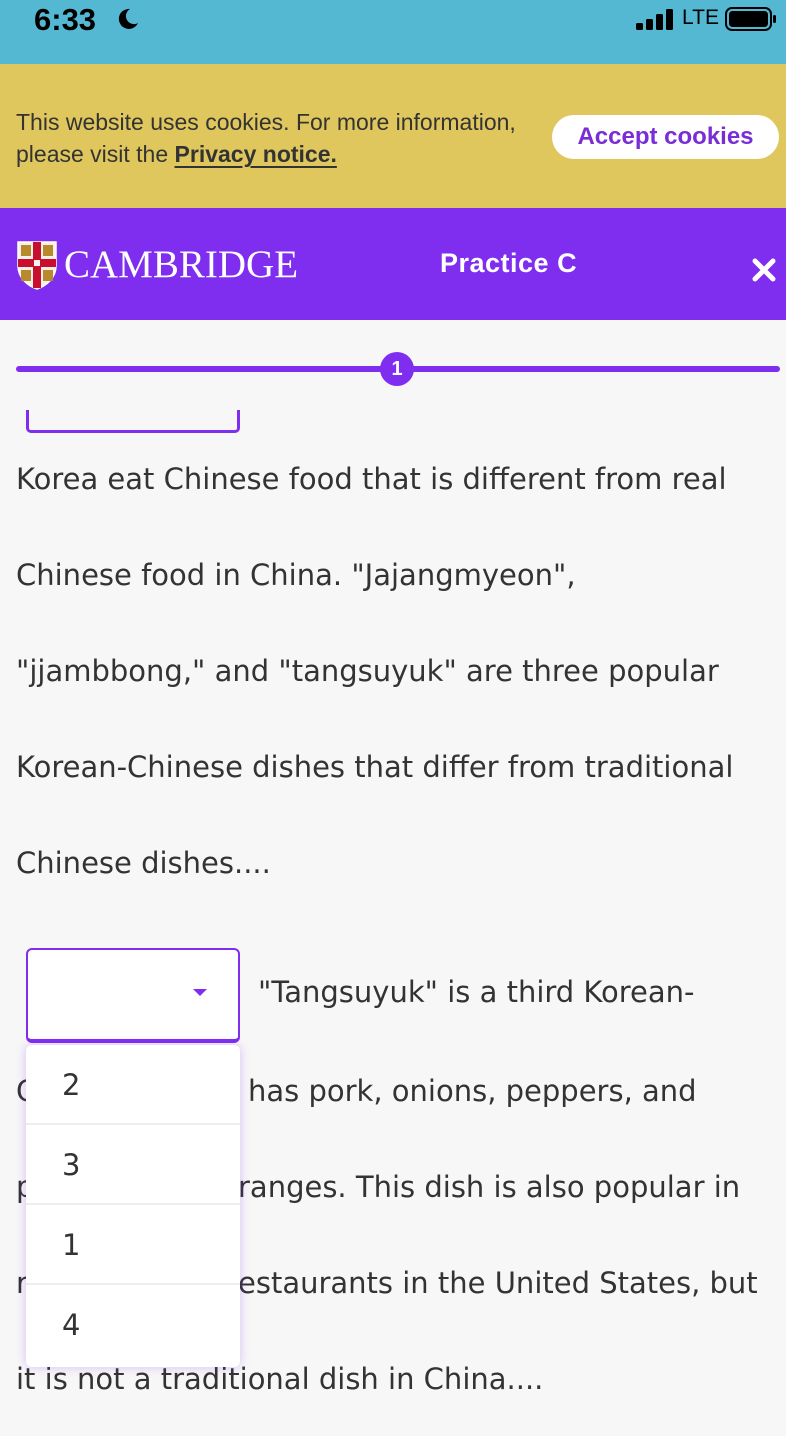 The width and height of the screenshot is (786, 1436). What do you see at coordinates (256, 154) in the screenshot?
I see `privacy-notice-link: Privacy notice.` at bounding box center [256, 154].